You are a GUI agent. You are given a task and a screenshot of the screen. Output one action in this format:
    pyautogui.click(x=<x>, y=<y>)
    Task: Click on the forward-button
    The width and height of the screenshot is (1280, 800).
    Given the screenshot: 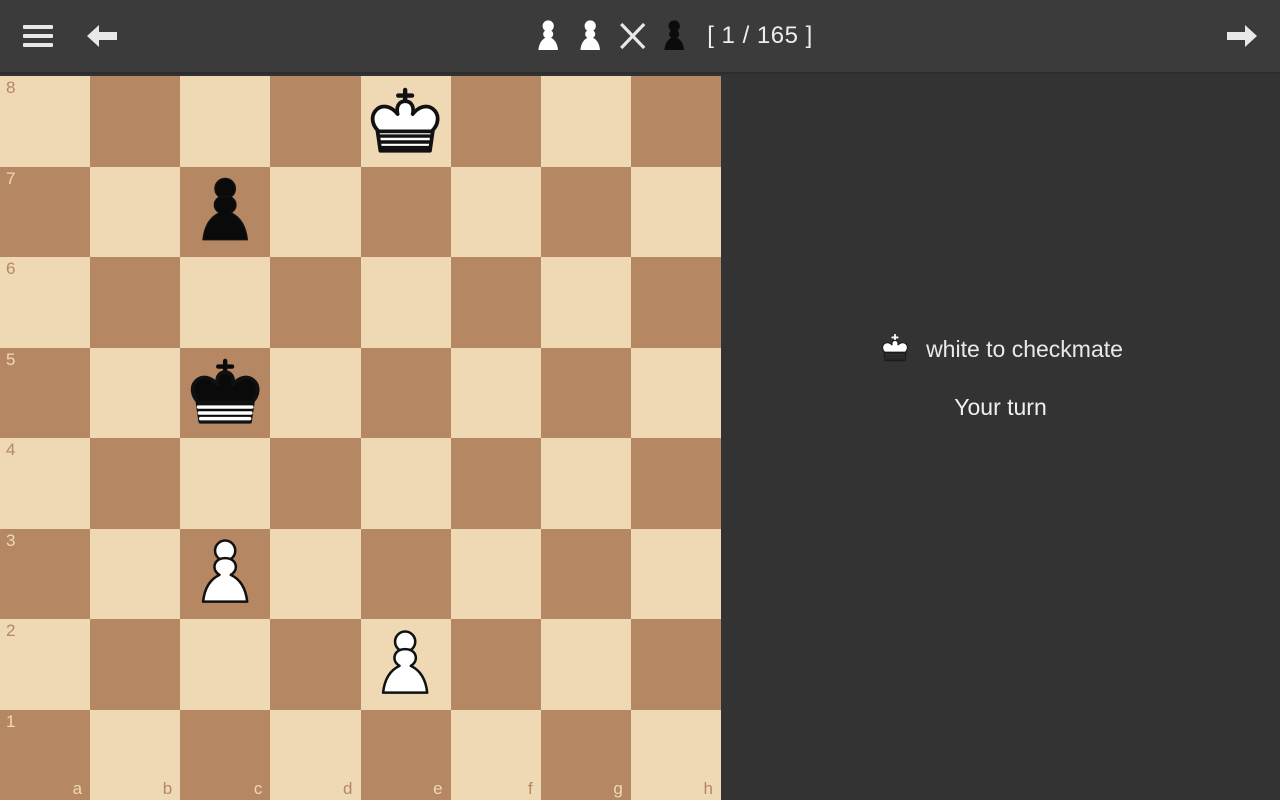 What is the action you would take?
    pyautogui.click(x=1242, y=36)
    